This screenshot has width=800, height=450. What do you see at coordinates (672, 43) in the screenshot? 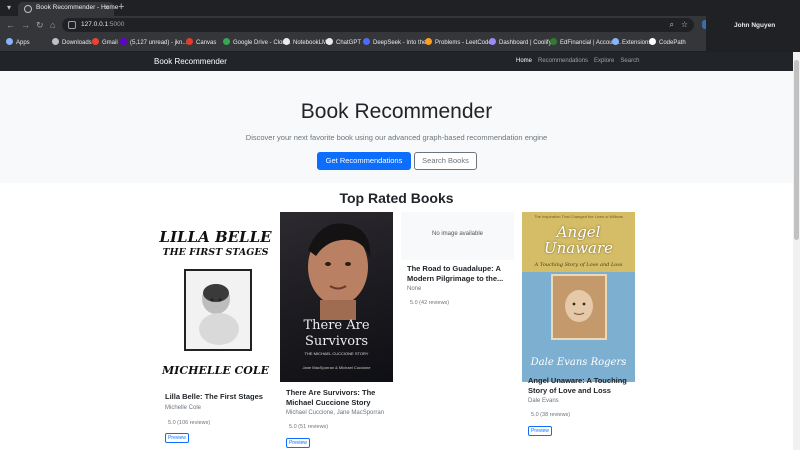
I see `bookmark-label: CodePath` at bounding box center [672, 43].